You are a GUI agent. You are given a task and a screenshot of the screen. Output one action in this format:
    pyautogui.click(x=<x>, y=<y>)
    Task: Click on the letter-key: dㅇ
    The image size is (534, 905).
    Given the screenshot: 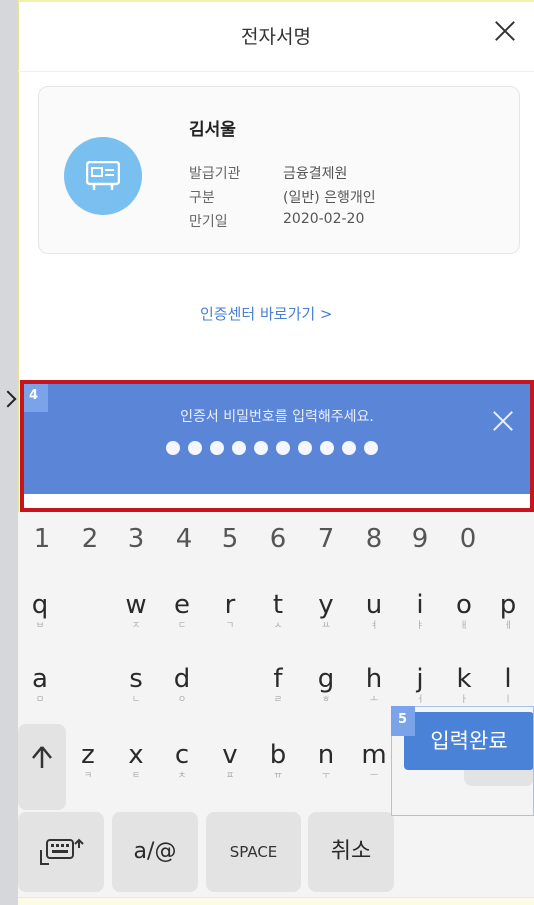 What is the action you would take?
    pyautogui.click(x=182, y=685)
    